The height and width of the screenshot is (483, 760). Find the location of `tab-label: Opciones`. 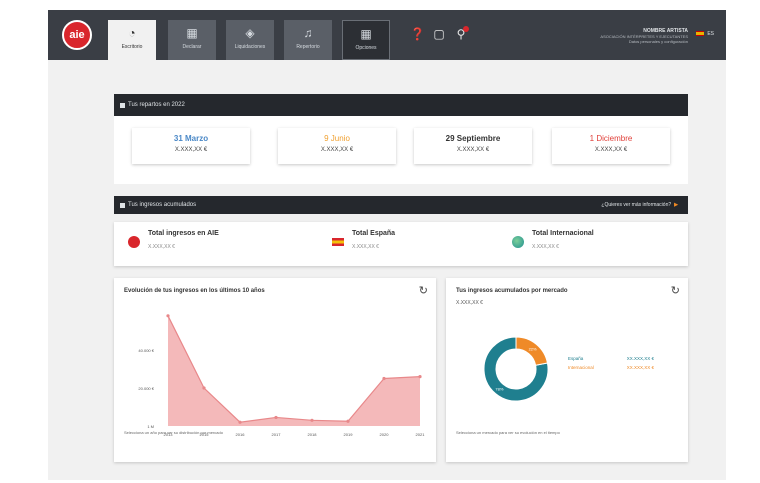

tab-label: Opciones is located at coordinates (366, 48).